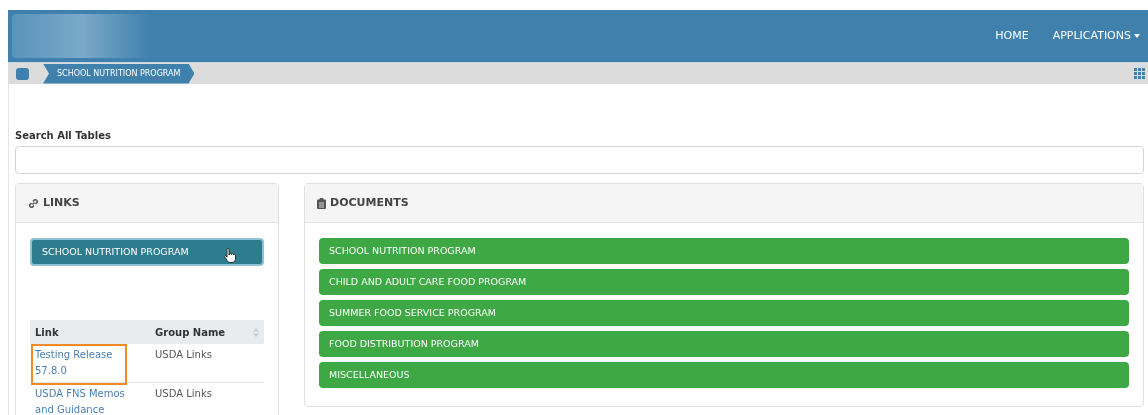 The image size is (1148, 415). I want to click on document-button: MISCELLANEOUS, so click(724, 375).